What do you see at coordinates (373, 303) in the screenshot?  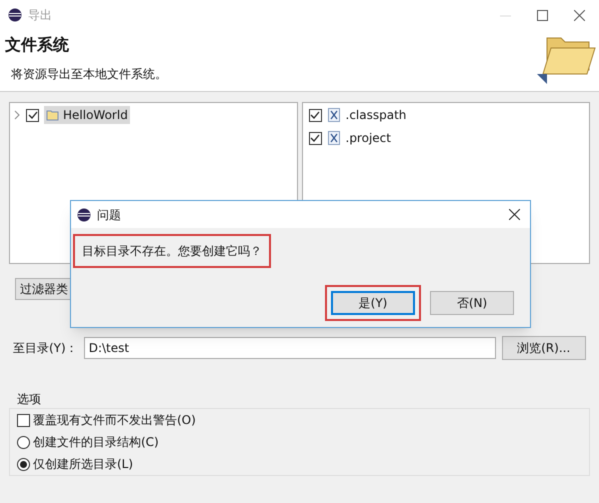 I see `dialog-button: 是(Y)` at bounding box center [373, 303].